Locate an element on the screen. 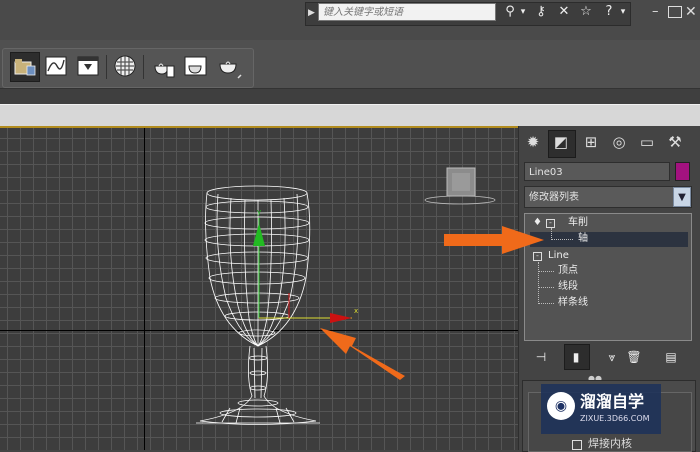 Image resolution: width=700 pixels, height=452 pixels. project-folder-button is located at coordinates (25, 67).